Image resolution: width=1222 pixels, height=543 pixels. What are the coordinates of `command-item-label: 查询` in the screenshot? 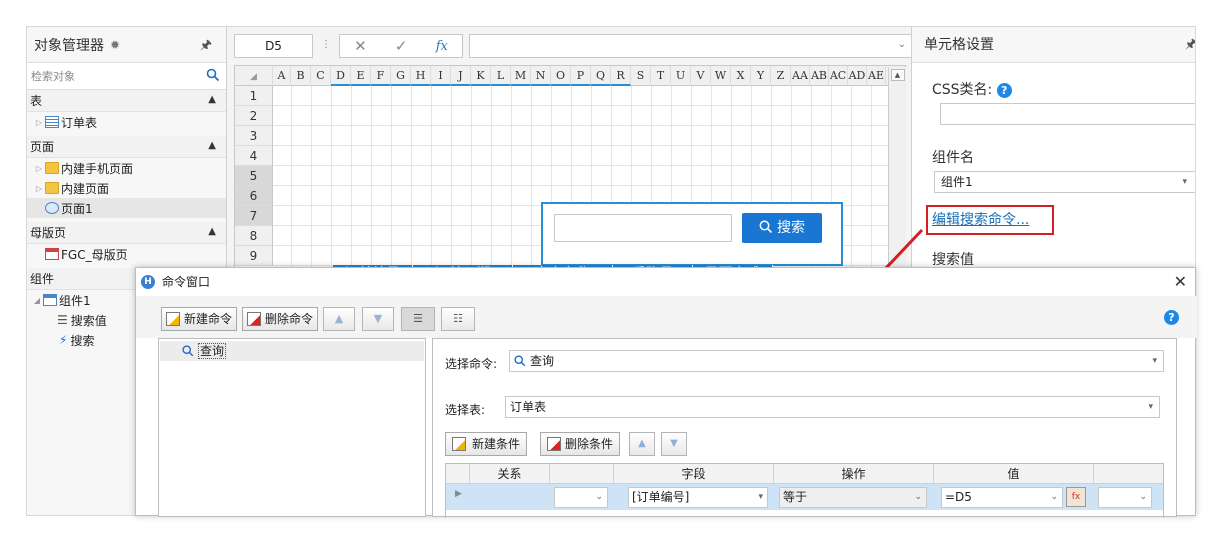 It's located at (212, 351).